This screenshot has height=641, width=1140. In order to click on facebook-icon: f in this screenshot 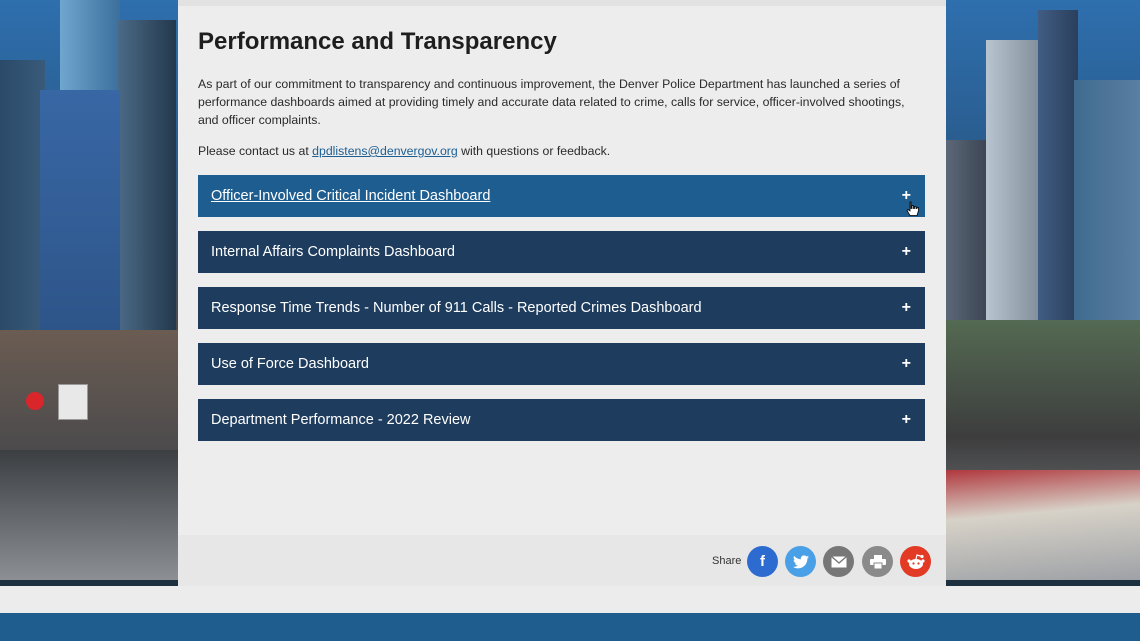, I will do `click(762, 561)`.